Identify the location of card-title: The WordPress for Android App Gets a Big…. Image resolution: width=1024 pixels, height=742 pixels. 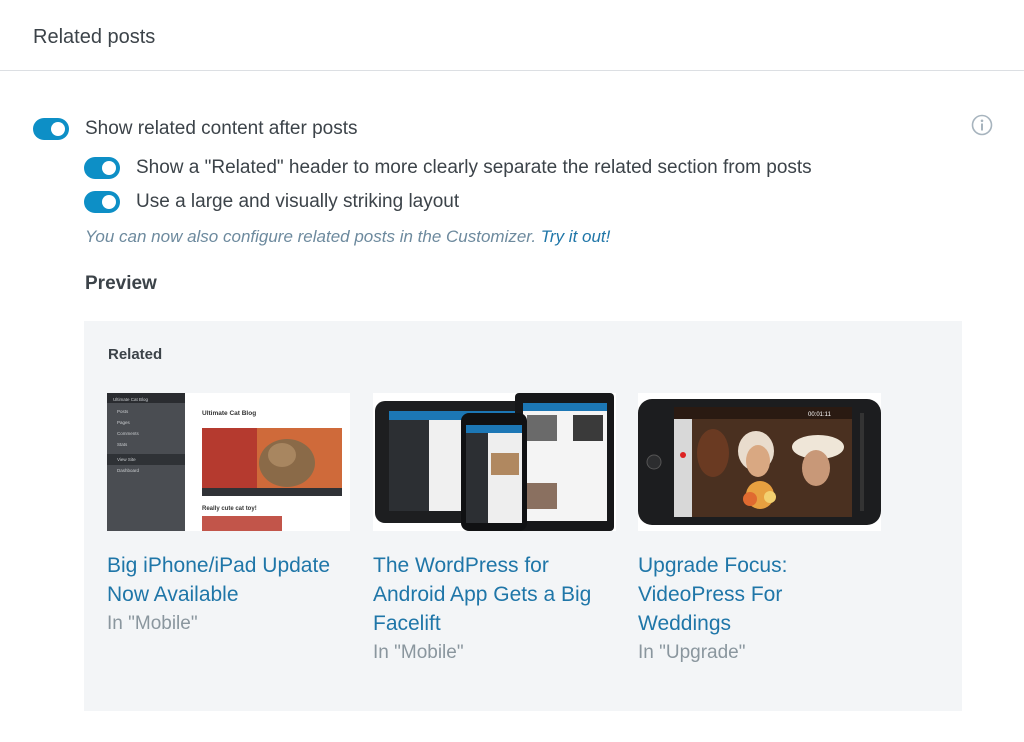
(494, 594).